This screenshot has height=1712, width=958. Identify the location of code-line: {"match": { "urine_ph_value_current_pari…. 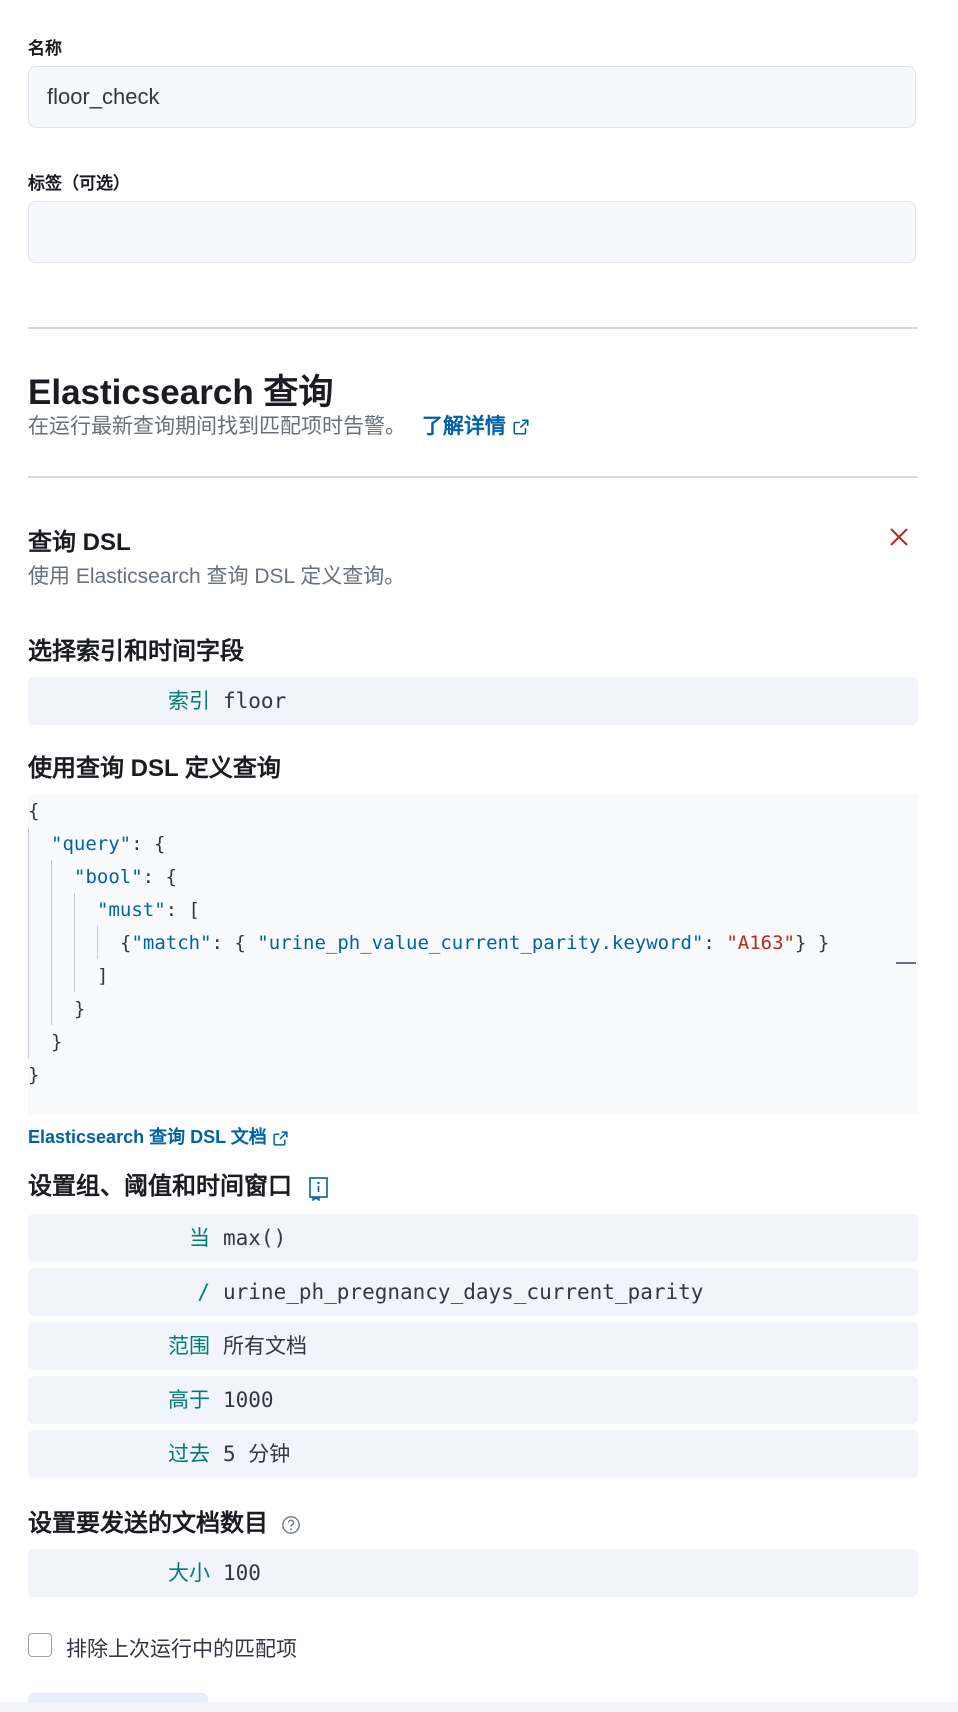
(474, 943).